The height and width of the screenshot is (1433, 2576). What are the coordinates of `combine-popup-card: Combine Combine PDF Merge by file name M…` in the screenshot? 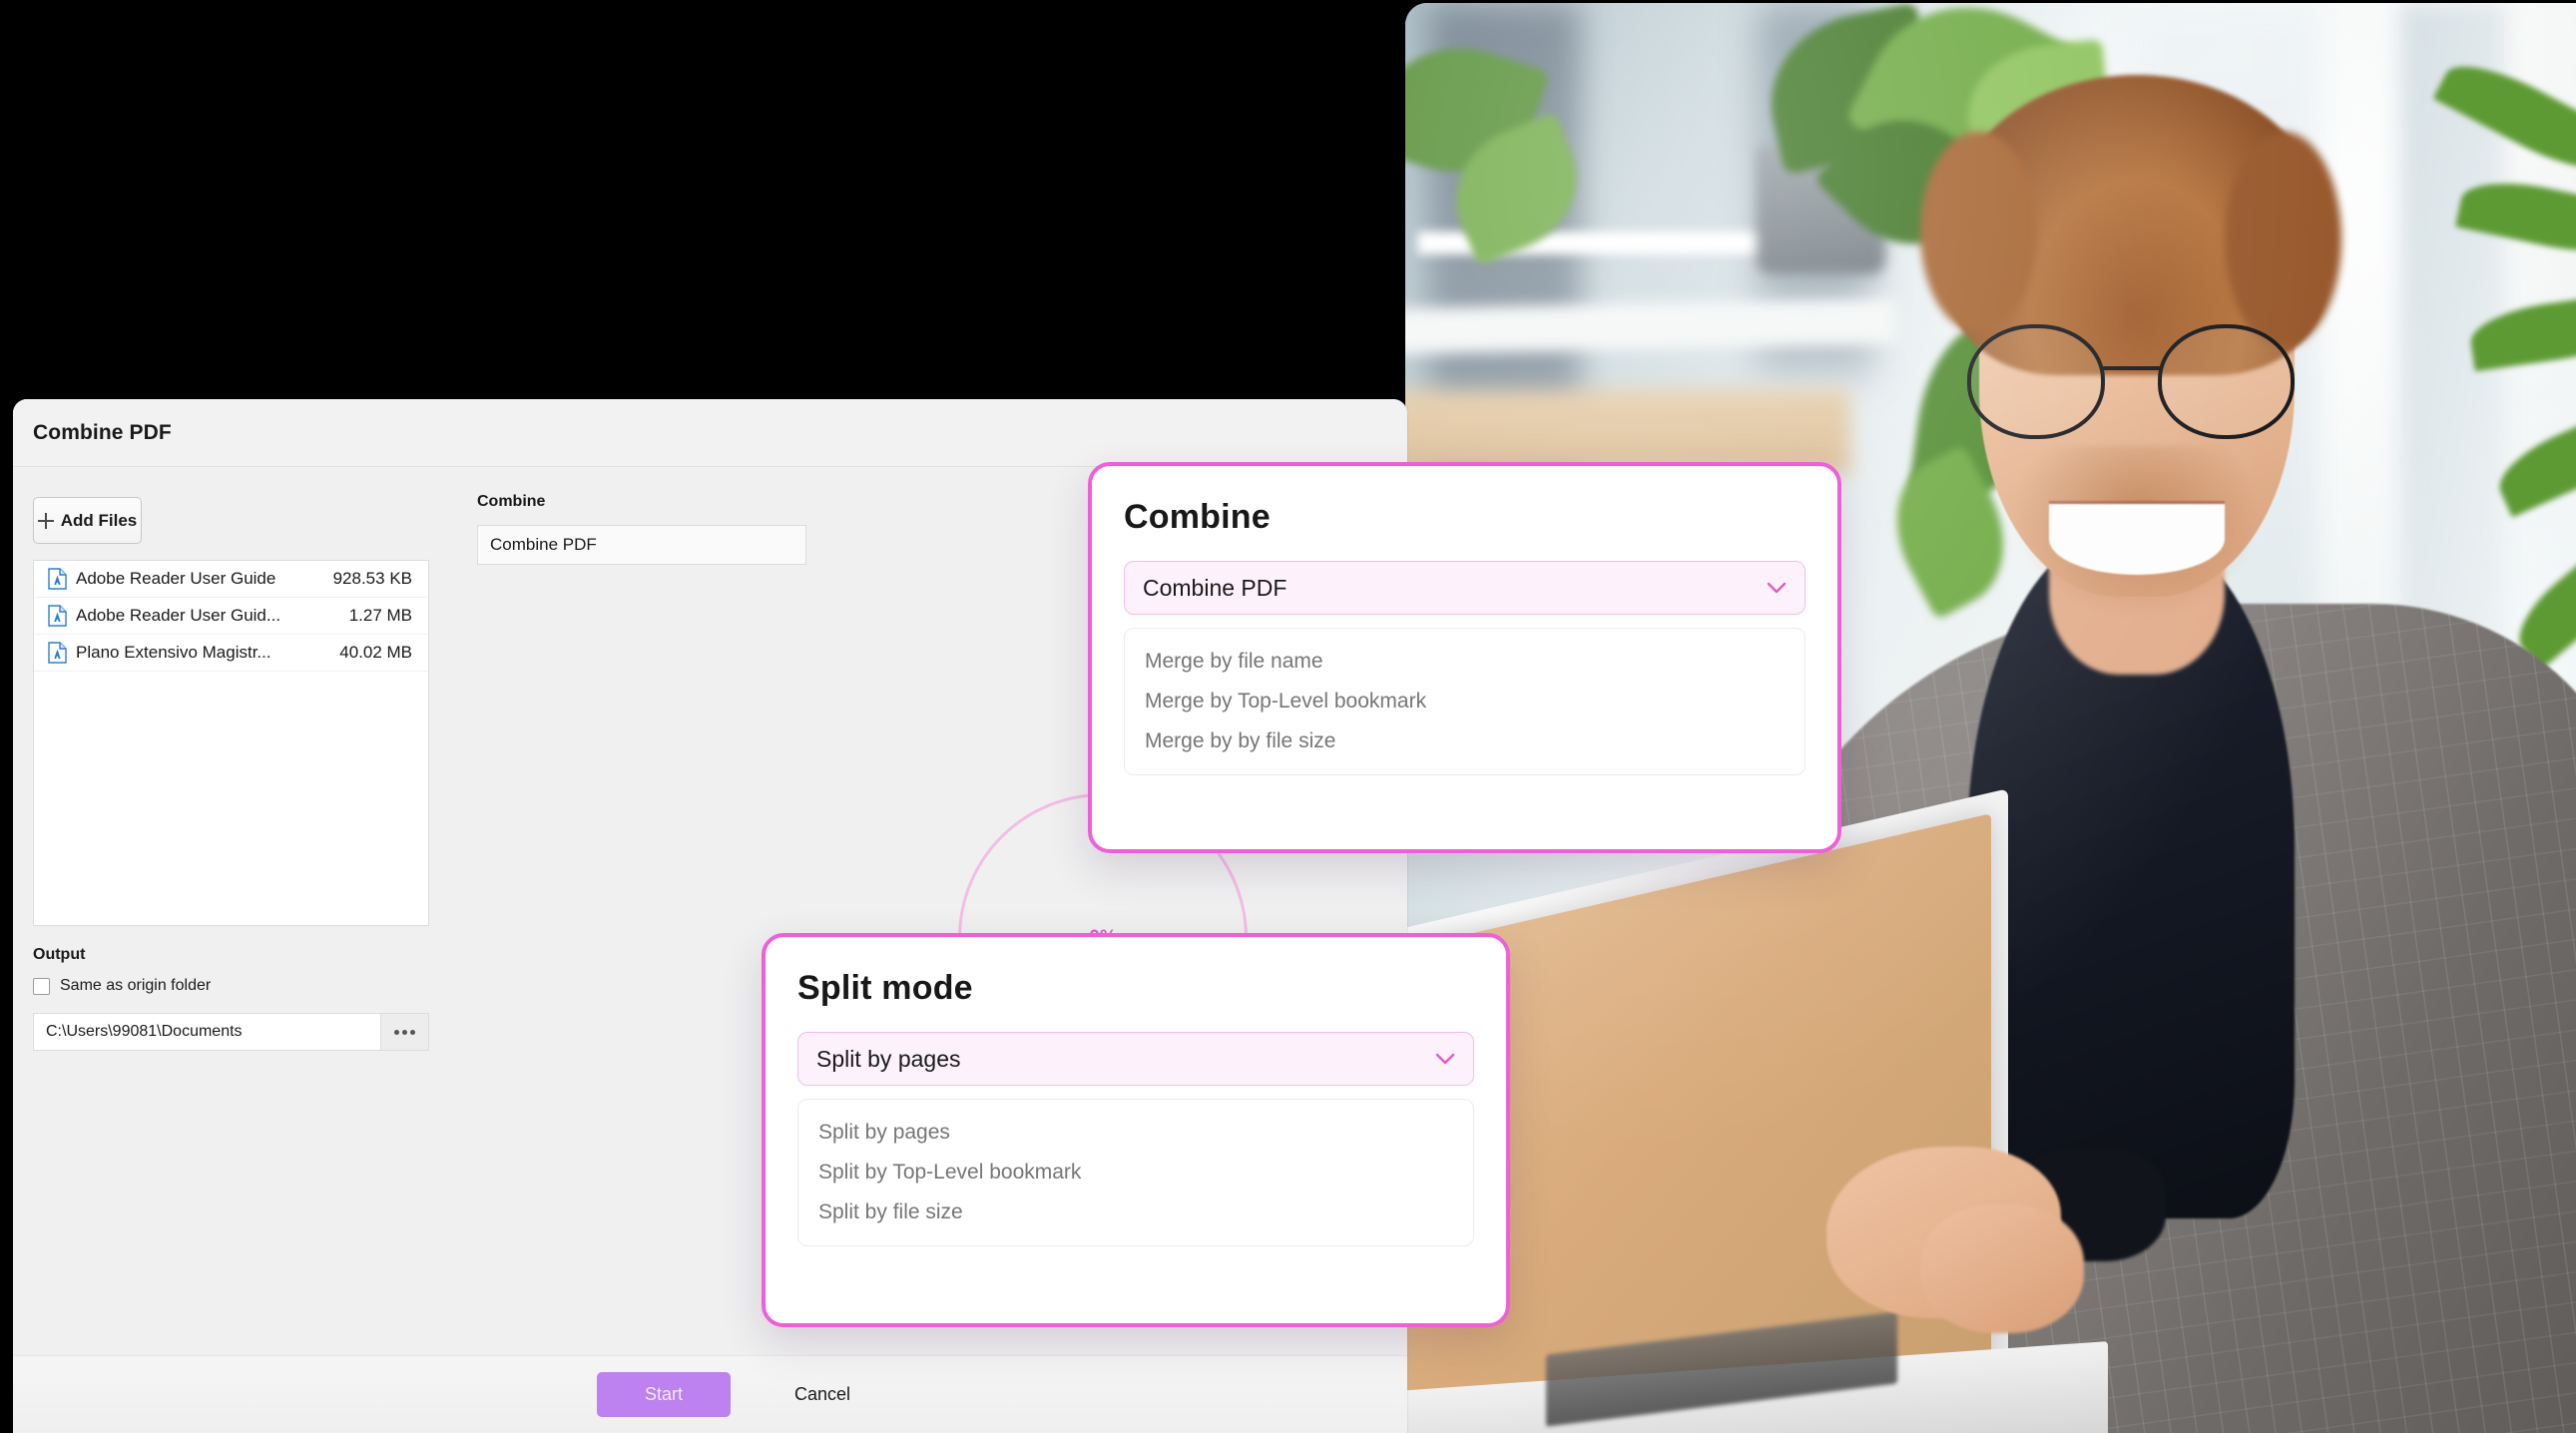 It's located at (1465, 658).